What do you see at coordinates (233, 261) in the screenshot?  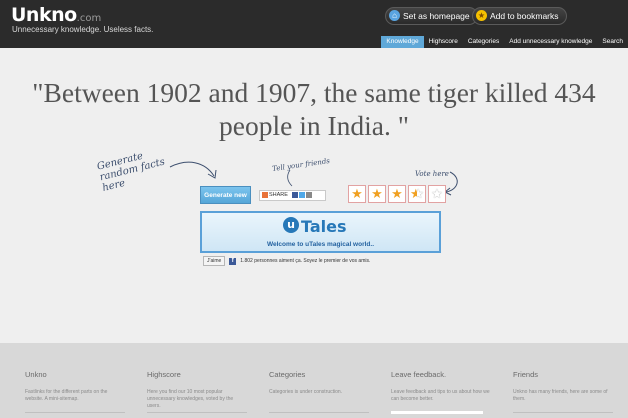 I see `facebook-logo-icon: f` at bounding box center [233, 261].